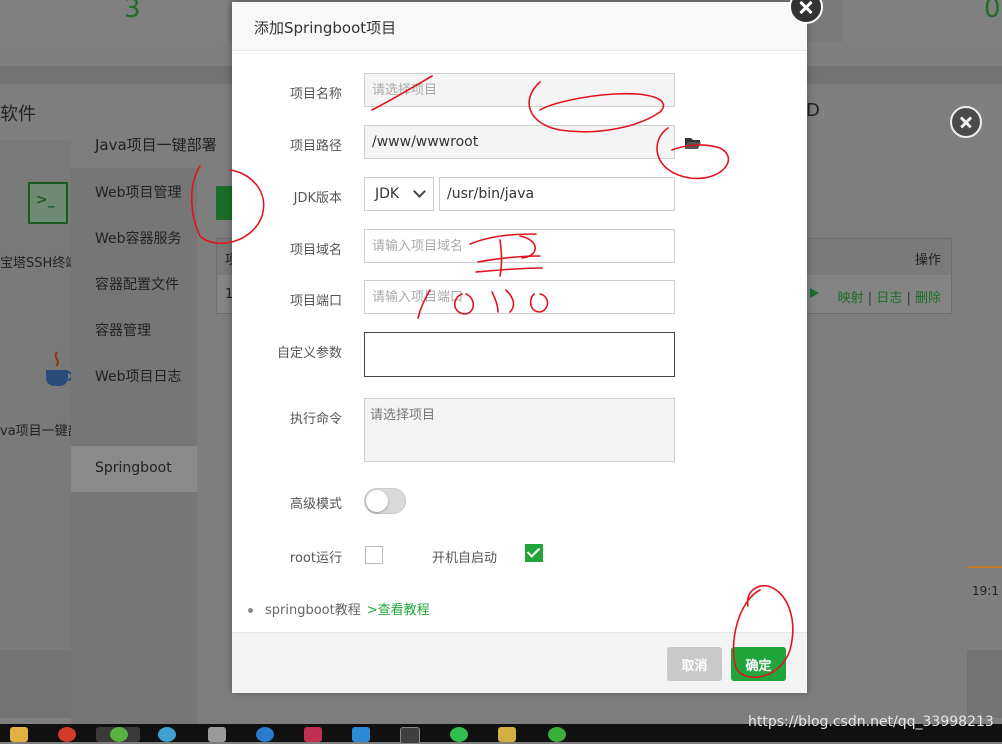 This screenshot has height=744, width=1002. What do you see at coordinates (313, 610) in the screenshot?
I see `tutorial-text: springboot教程` at bounding box center [313, 610].